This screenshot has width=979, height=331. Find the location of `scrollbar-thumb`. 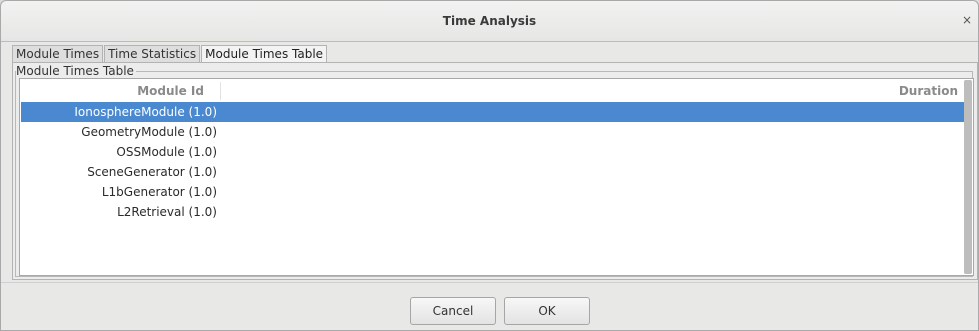

scrollbar-thumb is located at coordinates (968, 177).